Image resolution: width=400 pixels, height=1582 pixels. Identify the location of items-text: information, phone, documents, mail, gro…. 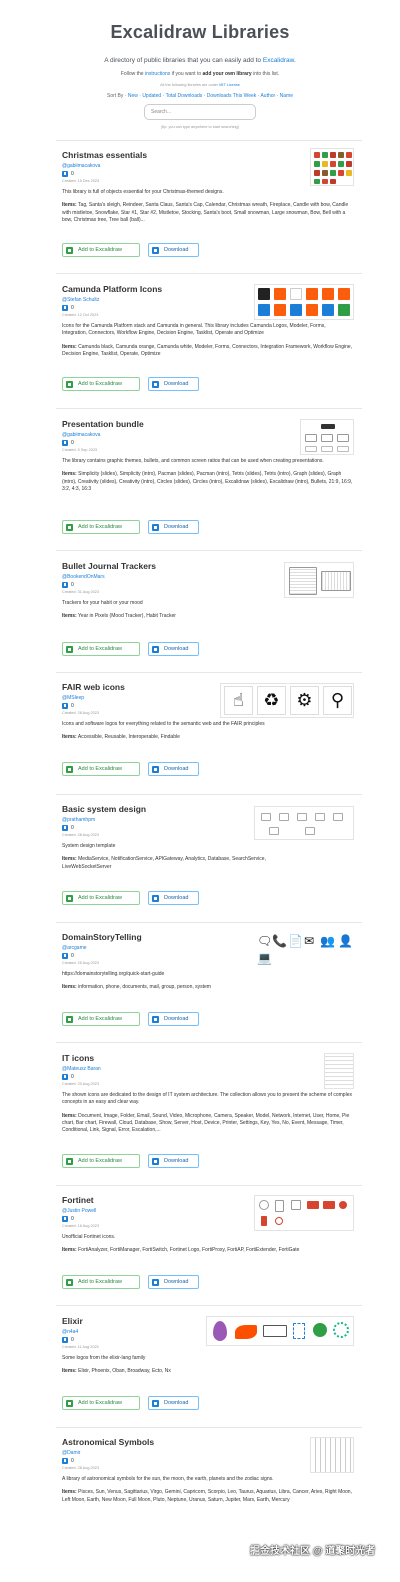
(144, 987).